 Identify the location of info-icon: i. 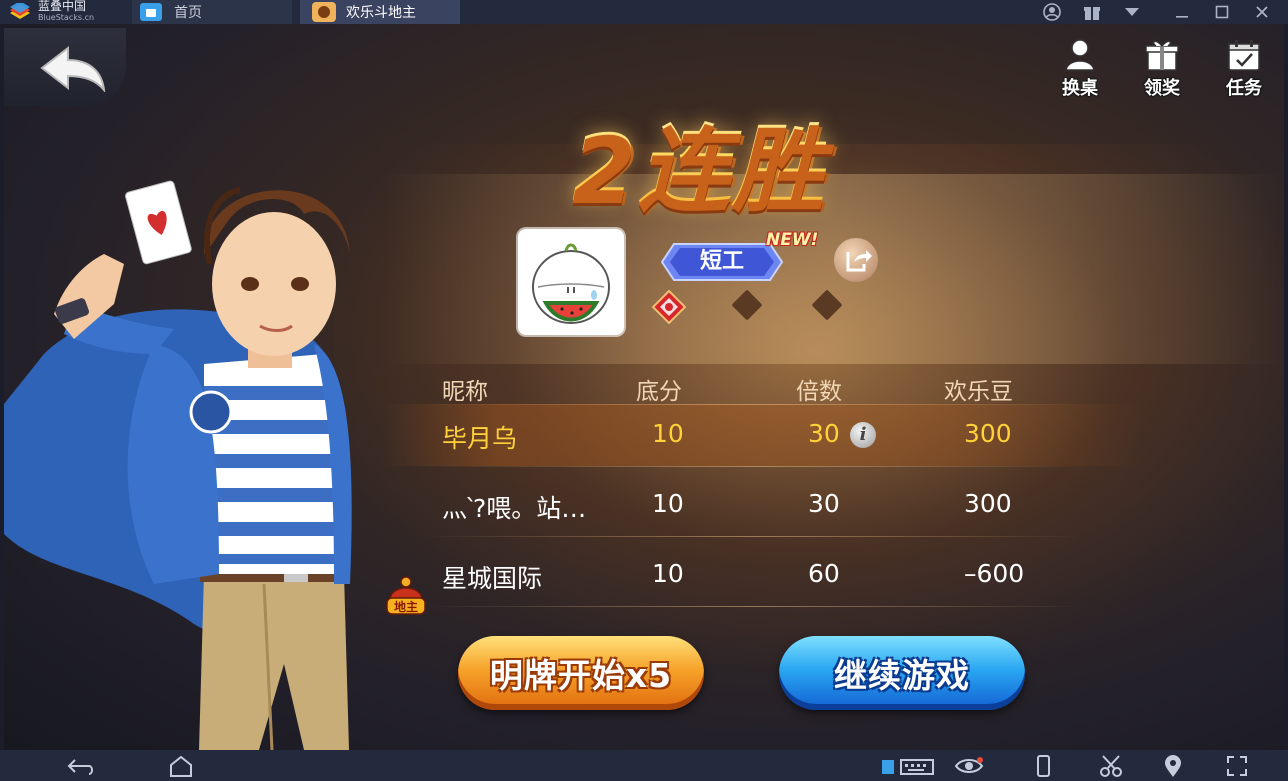
(863, 435).